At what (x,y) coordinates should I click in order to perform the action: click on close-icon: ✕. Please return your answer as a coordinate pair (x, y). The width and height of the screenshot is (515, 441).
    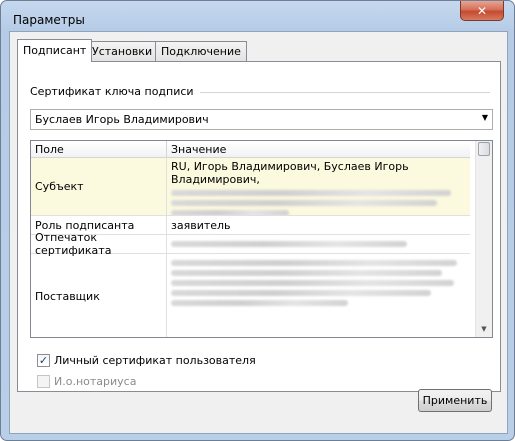
    Looking at the image, I should click on (482, 10).